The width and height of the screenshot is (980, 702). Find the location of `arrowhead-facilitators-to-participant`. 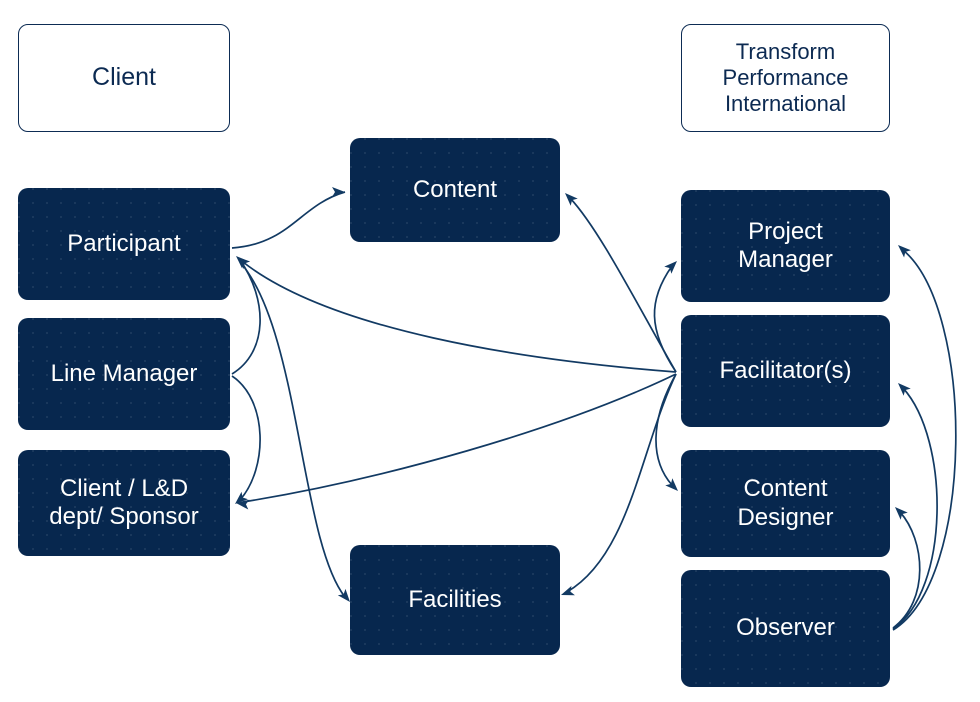

arrowhead-facilitators-to-participant is located at coordinates (244, 263).